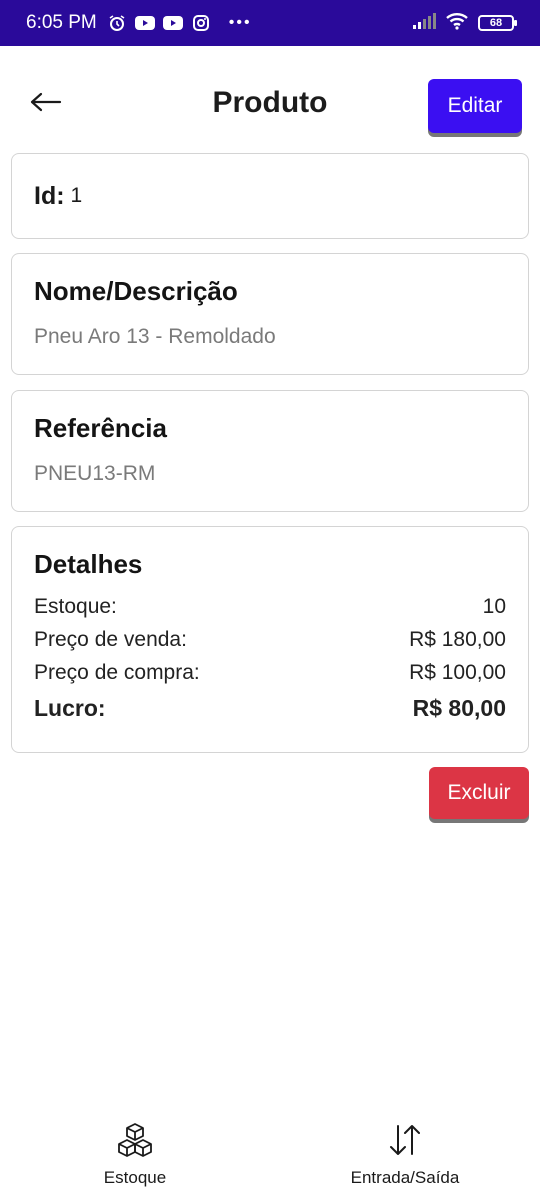 Image resolution: width=540 pixels, height=1200 pixels. Describe the element at coordinates (479, 793) in the screenshot. I see `delete-button: Excluir` at that location.